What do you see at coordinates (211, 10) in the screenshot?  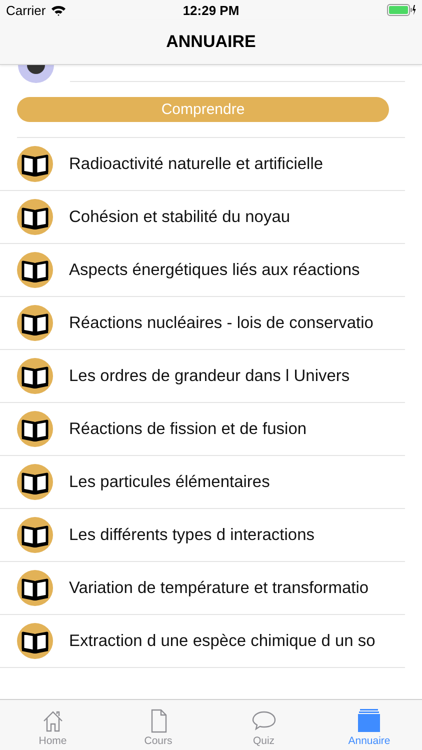 I see `clock: 12:29 PM` at bounding box center [211, 10].